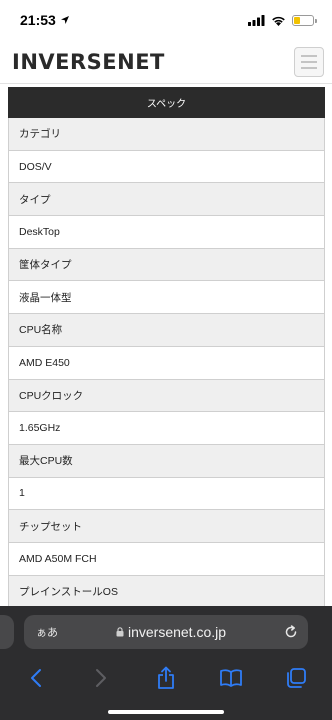  What do you see at coordinates (278, 21) in the screenshot?
I see `wifi-icon` at bounding box center [278, 21].